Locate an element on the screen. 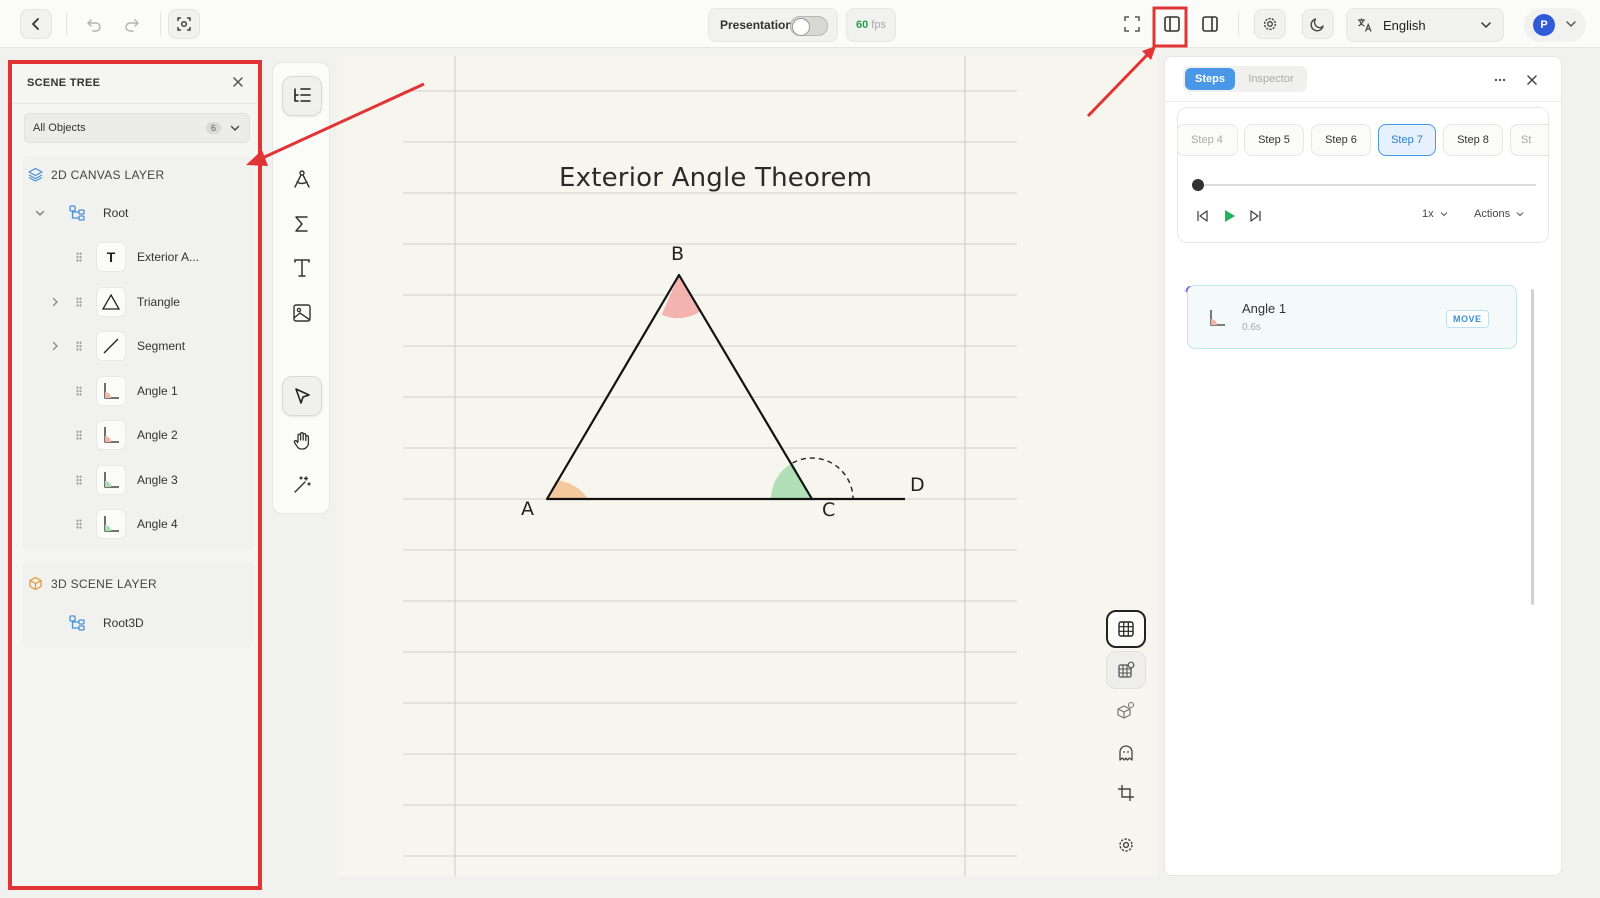 Image resolution: width=1600 pixels, height=898 pixels. back-button is located at coordinates (36, 24).